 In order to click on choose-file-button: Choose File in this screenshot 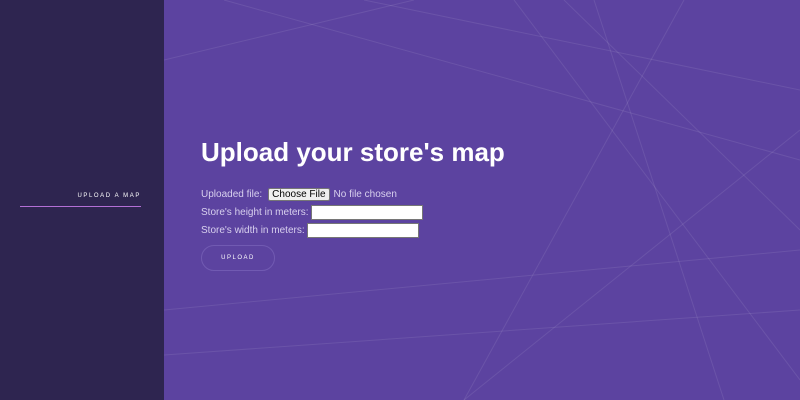, I will do `click(299, 194)`.